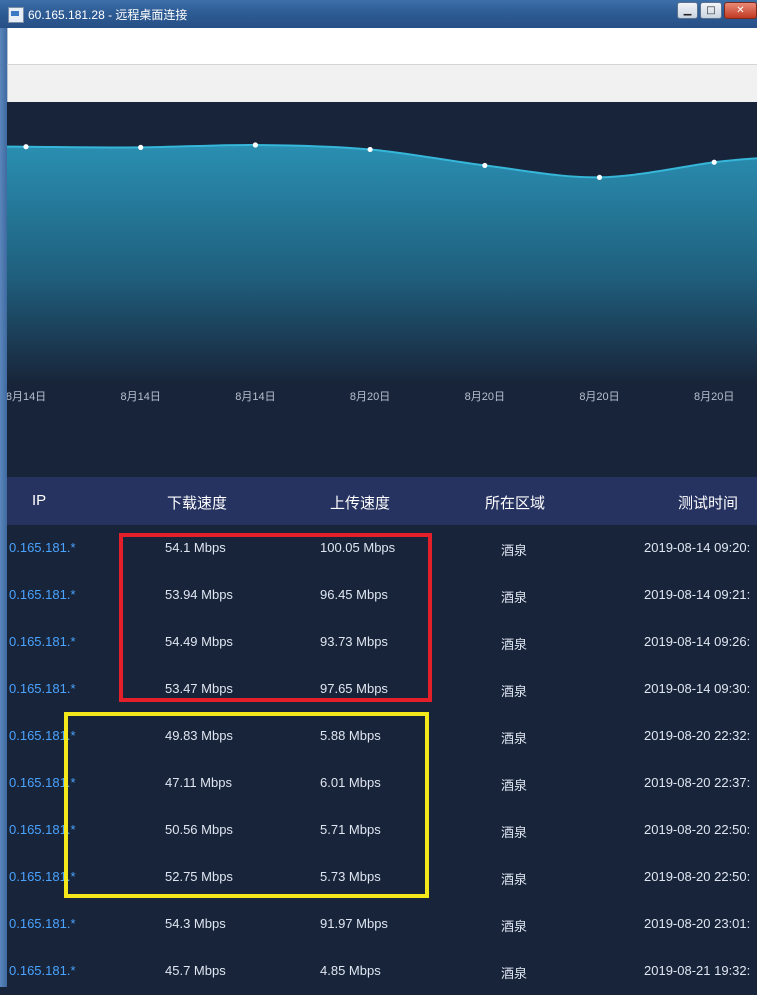  What do you see at coordinates (697, 688) in the screenshot?
I see `row-time: 2019-08-14 09:30:` at bounding box center [697, 688].